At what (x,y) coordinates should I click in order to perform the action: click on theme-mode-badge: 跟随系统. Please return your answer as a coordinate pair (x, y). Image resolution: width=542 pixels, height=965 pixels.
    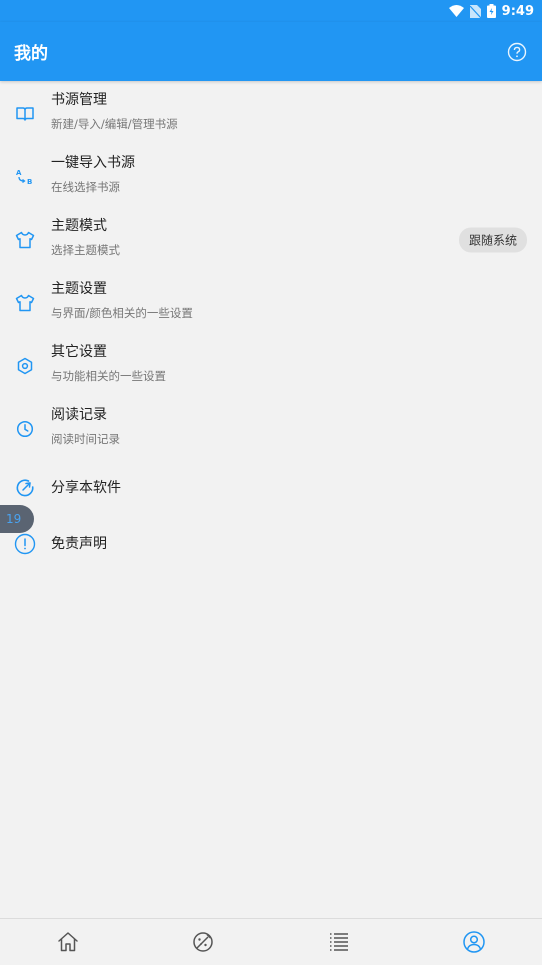
    Looking at the image, I should click on (492, 239).